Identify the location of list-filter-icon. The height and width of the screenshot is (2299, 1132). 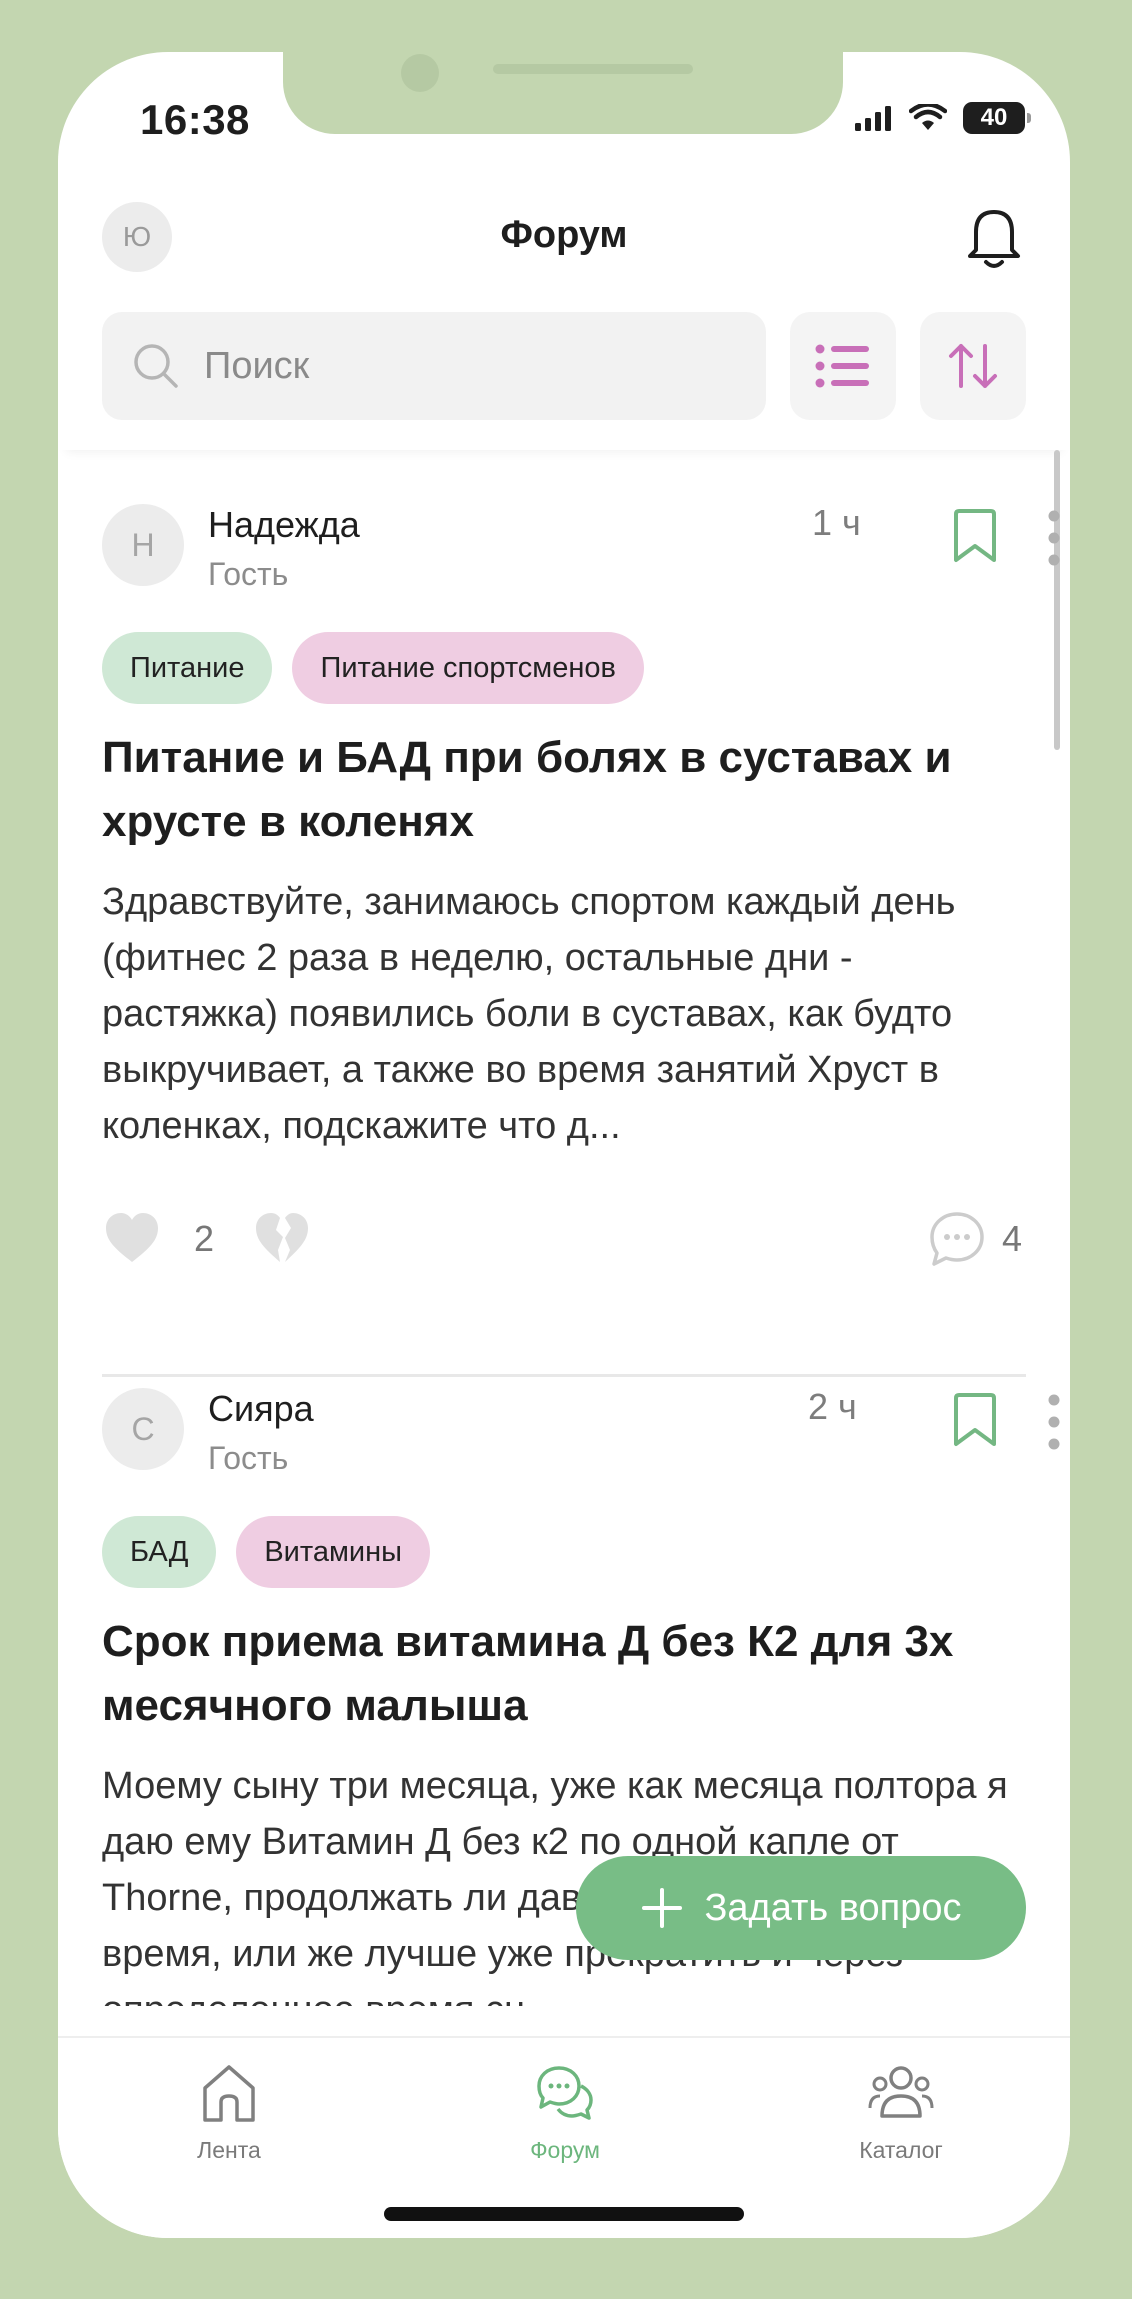
(842, 366).